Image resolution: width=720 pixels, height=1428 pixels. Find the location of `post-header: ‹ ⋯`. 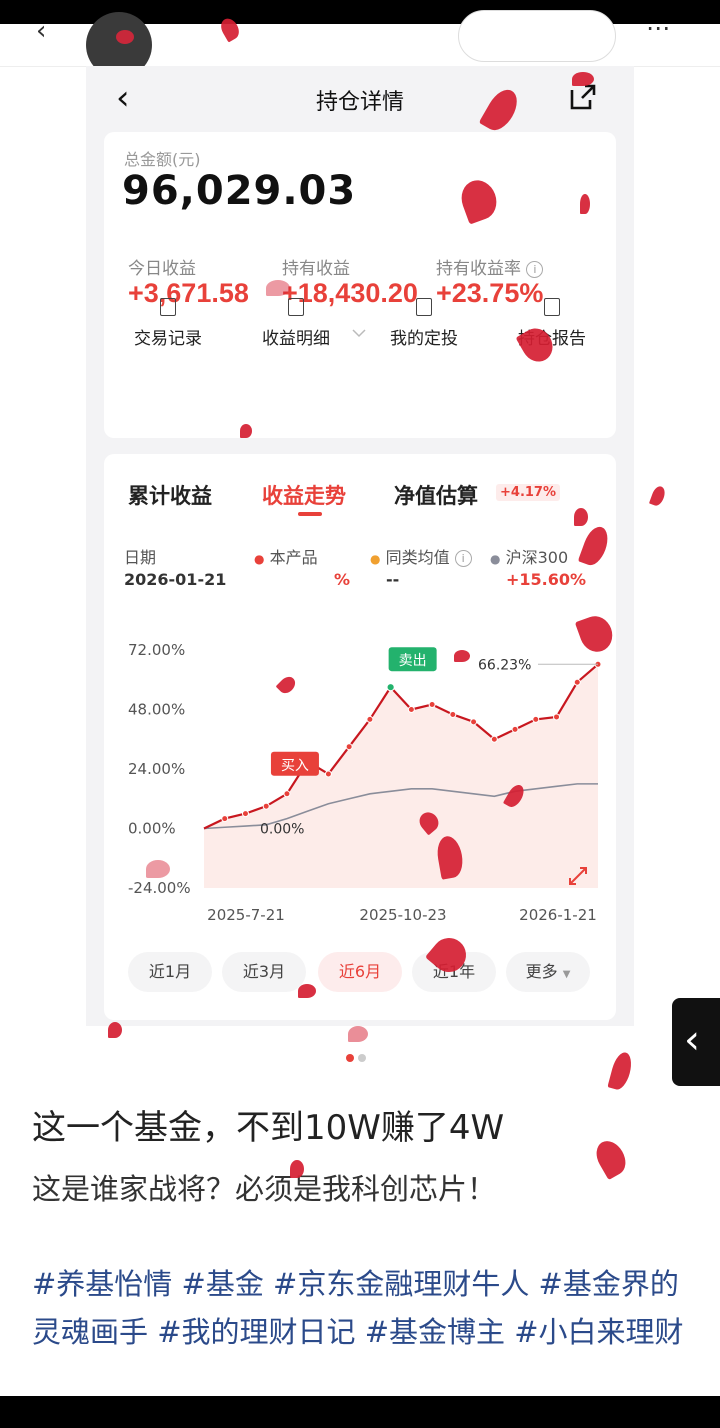

post-header: ‹ ⋯ is located at coordinates (360, 44).